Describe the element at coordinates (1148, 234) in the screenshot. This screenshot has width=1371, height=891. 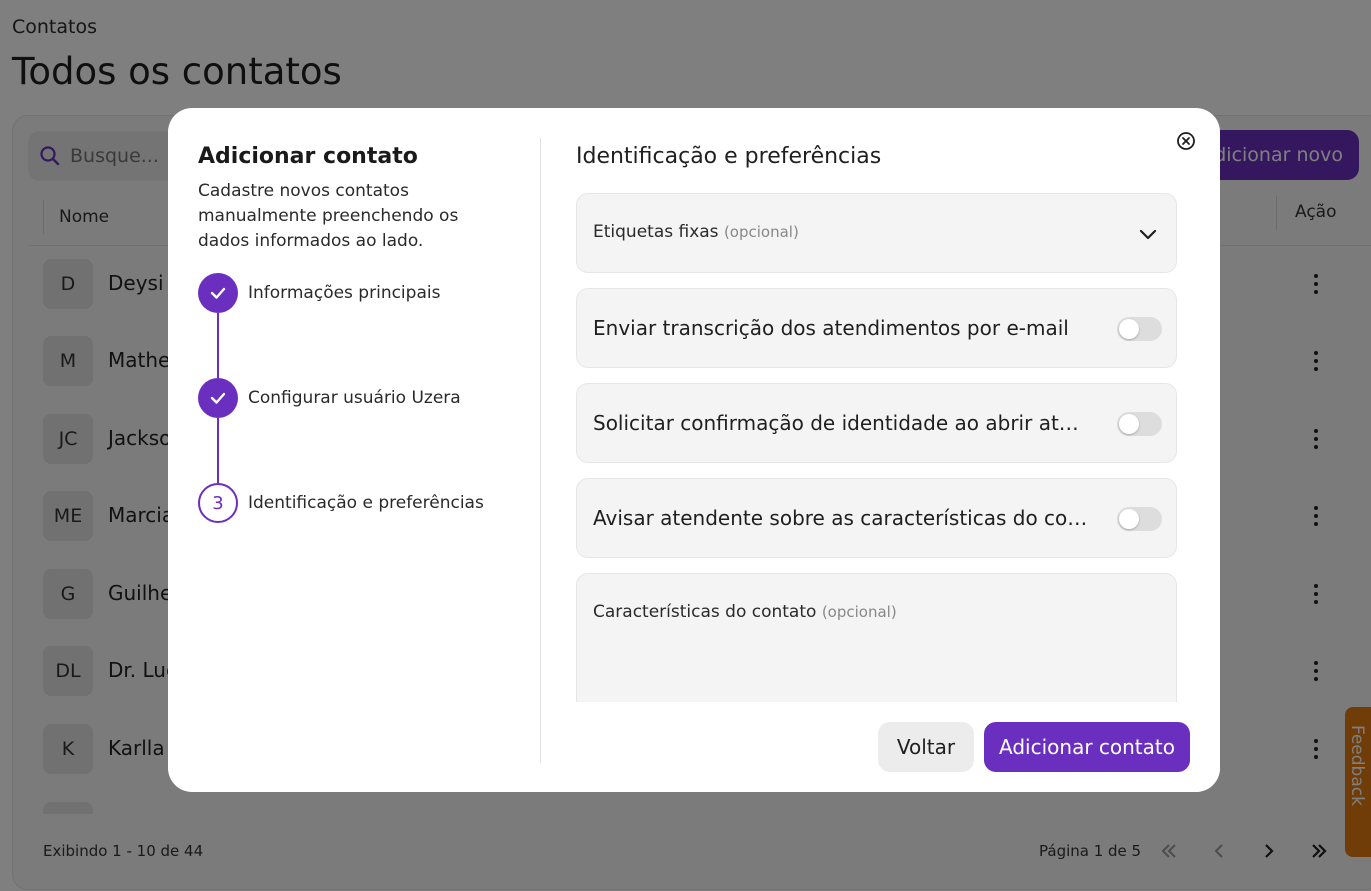
I see `chevron-down-icon` at that location.